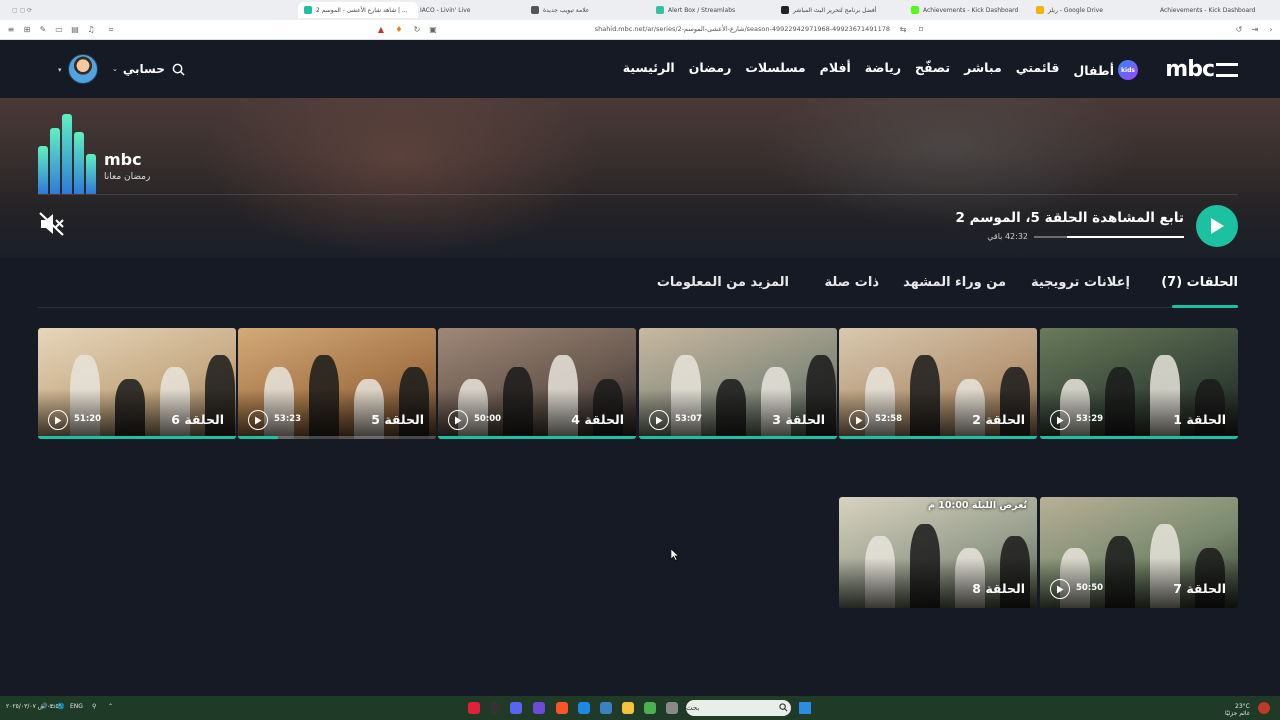  Describe the element at coordinates (998, 419) in the screenshot. I see `episode-title: الحلقة 2` at that location.